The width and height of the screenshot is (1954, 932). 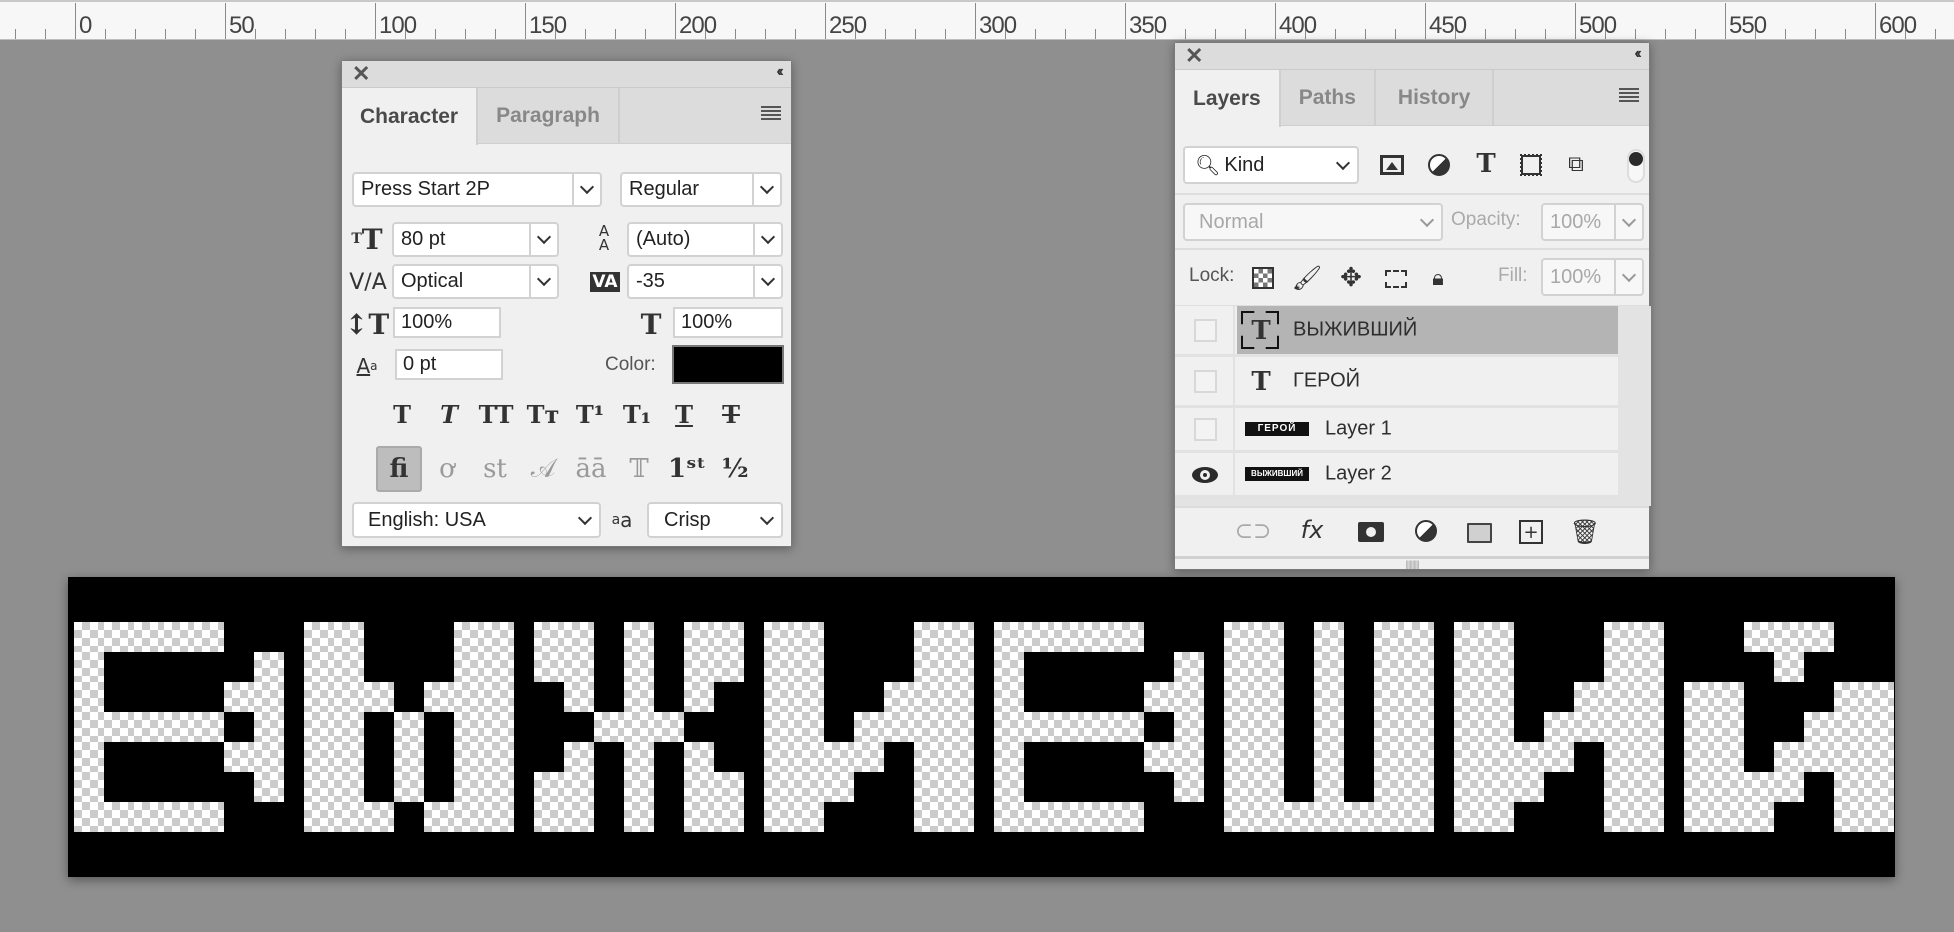 What do you see at coordinates (402, 414) in the screenshot?
I see `faux-bold-button: T` at bounding box center [402, 414].